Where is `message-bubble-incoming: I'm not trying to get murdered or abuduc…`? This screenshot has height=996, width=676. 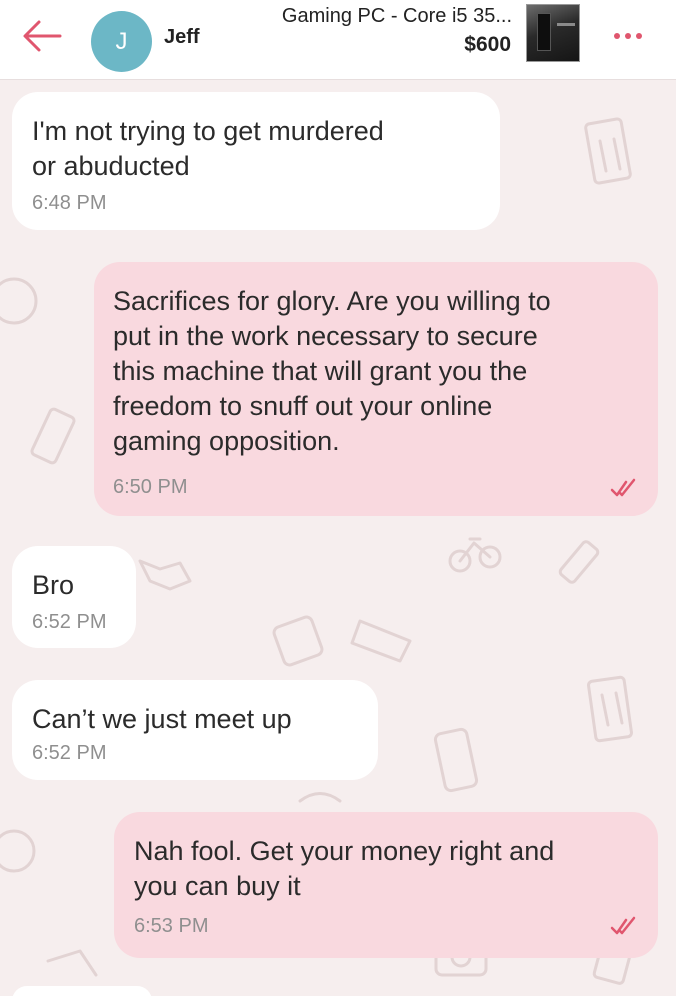
message-bubble-incoming: I'm not trying to get murdered or abuduc… is located at coordinates (256, 161).